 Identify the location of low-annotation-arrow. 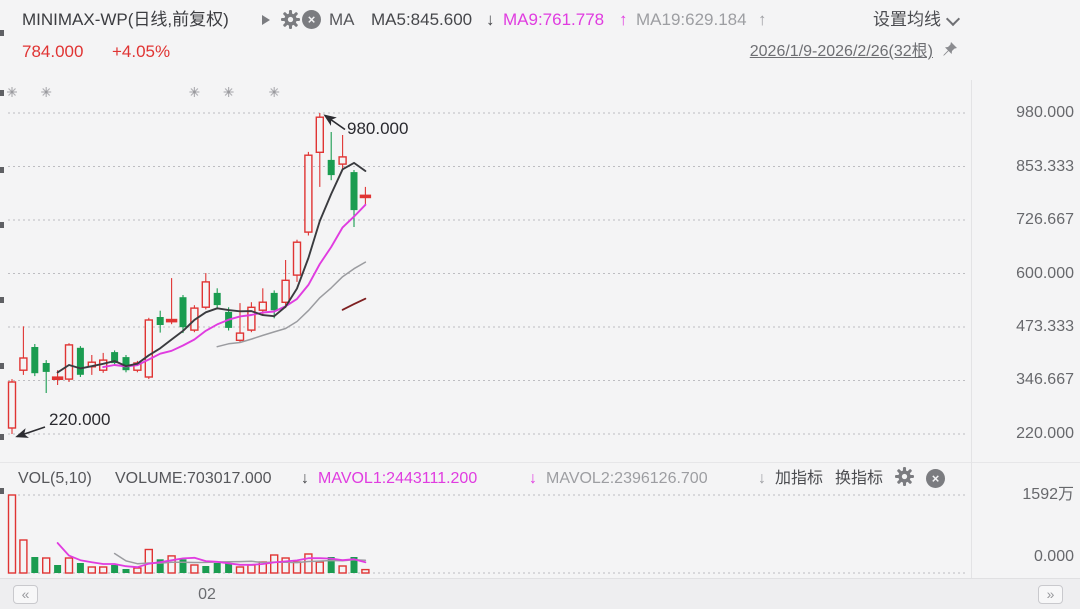
(30, 432).